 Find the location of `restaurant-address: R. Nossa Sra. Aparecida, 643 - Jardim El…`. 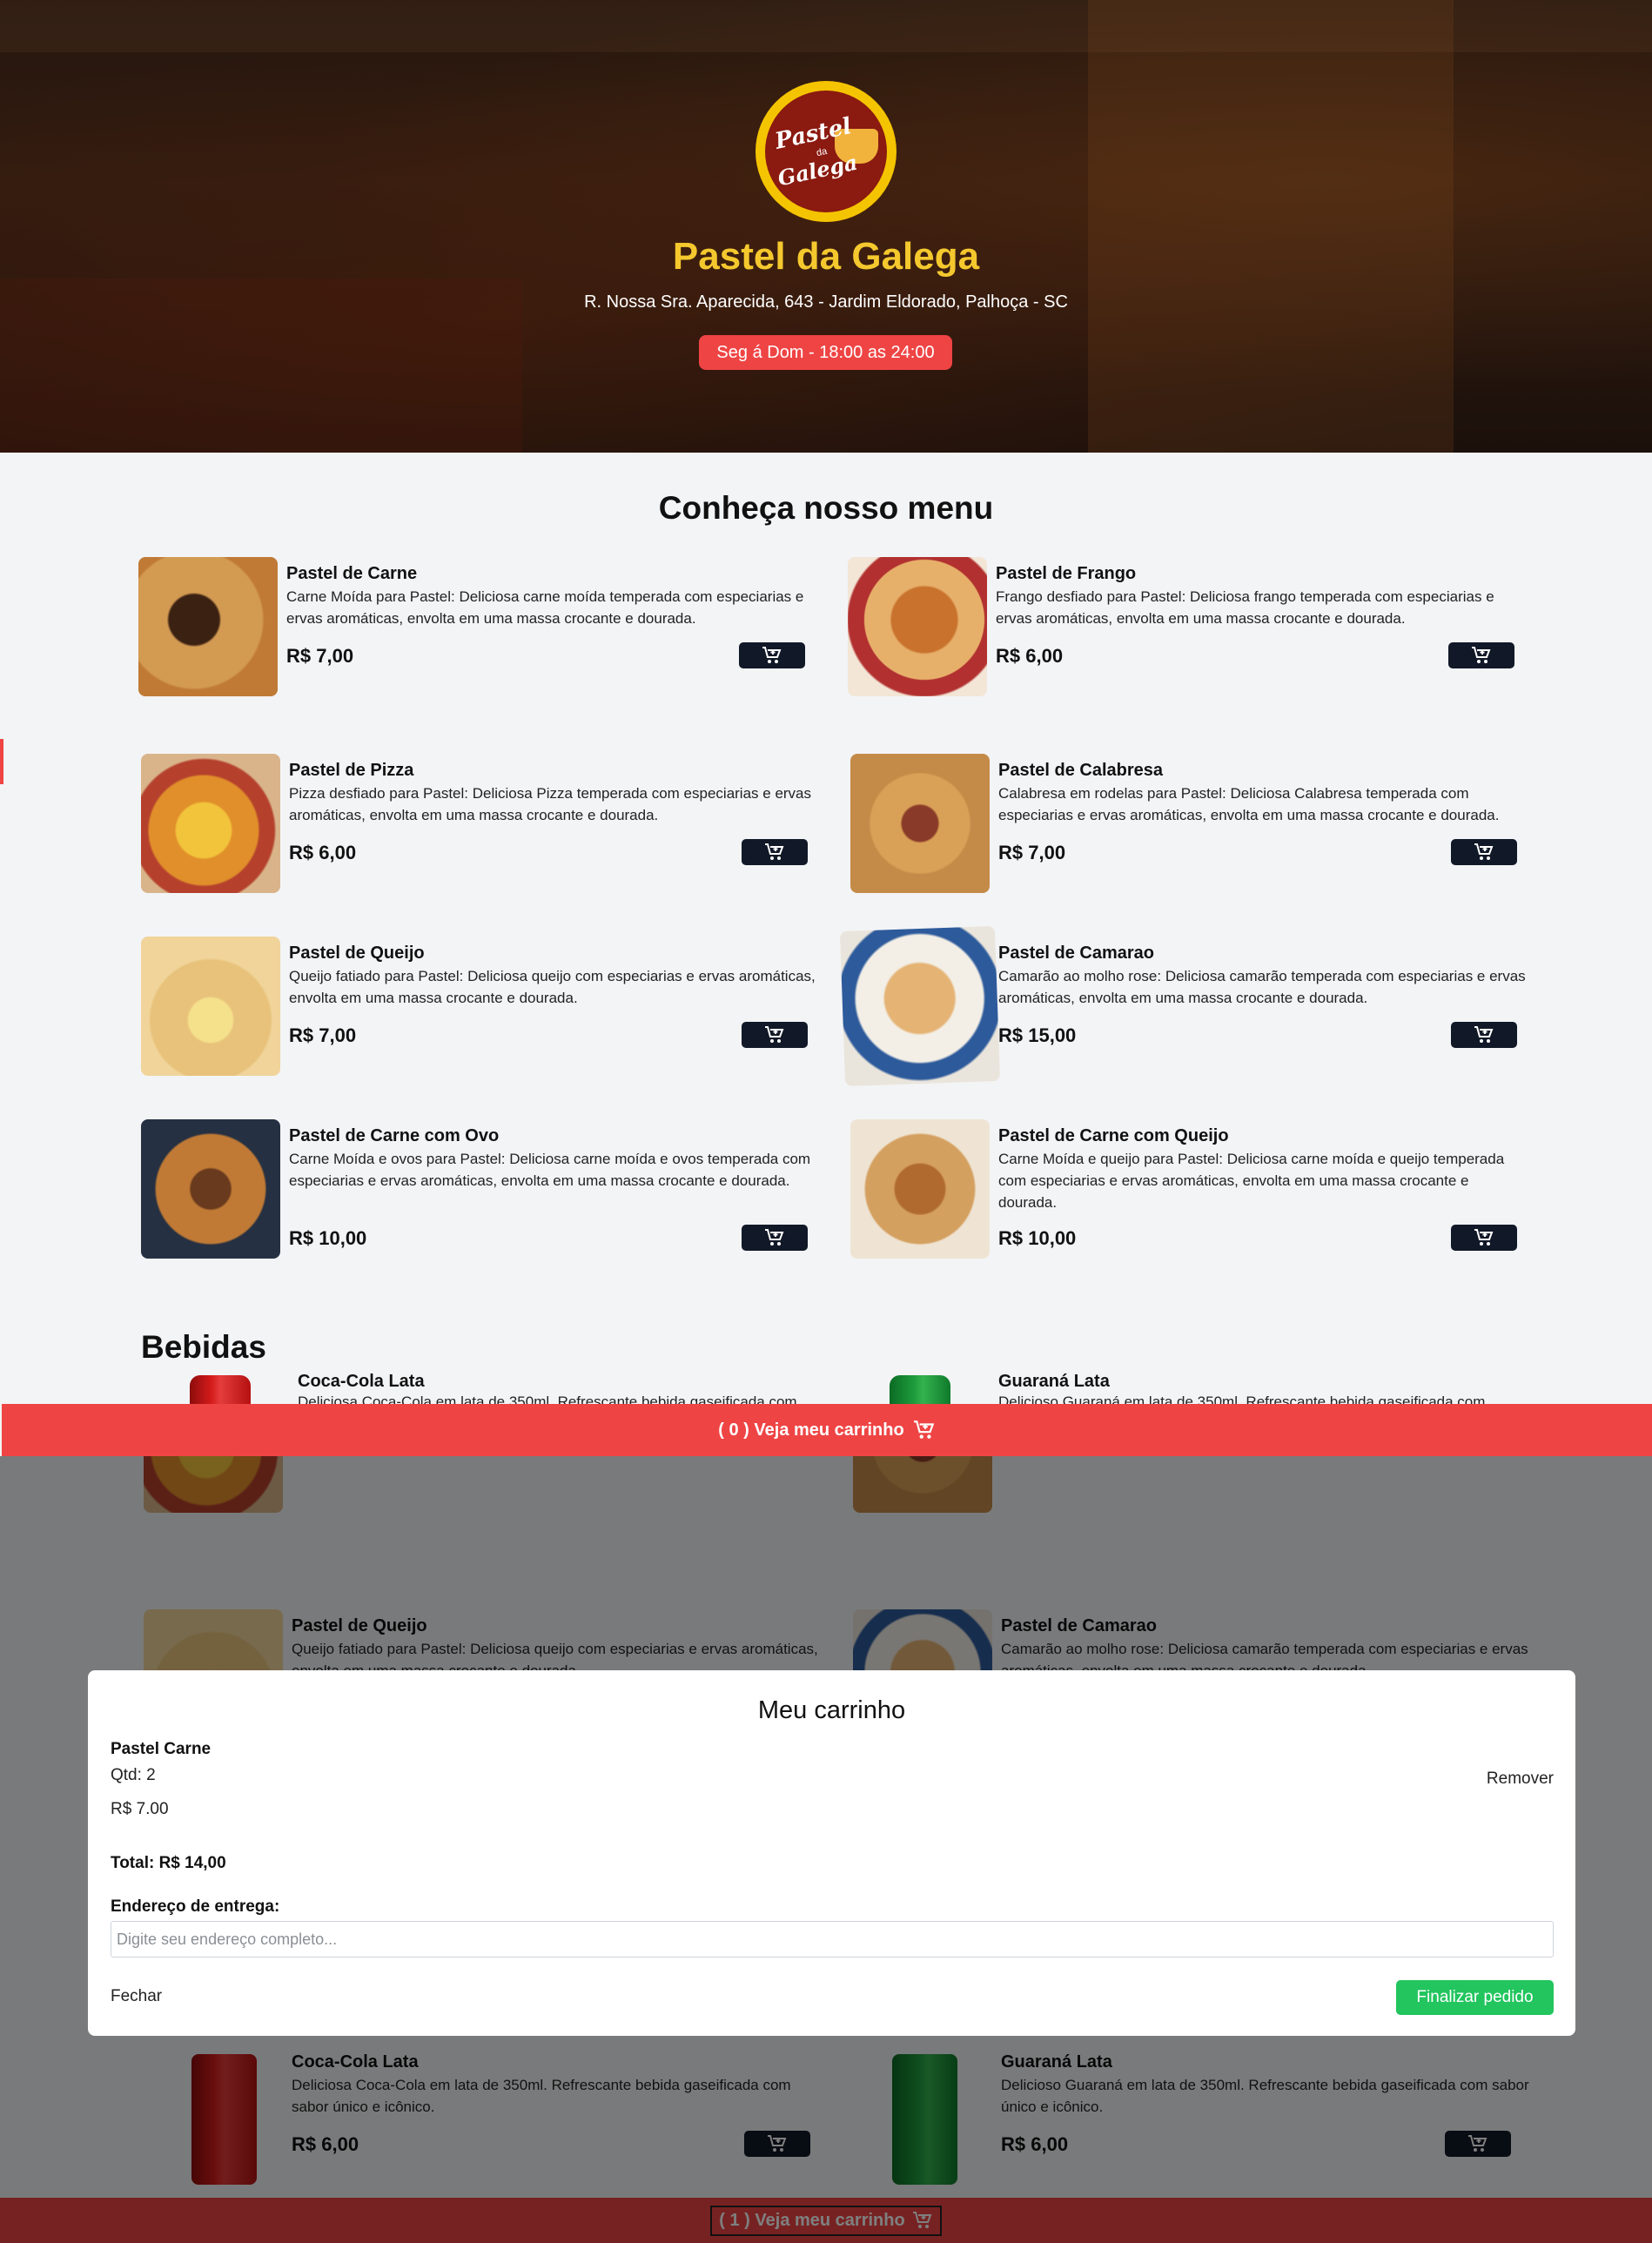

restaurant-address: R. Nossa Sra. Aparecida, 643 - Jardim El… is located at coordinates (826, 302).